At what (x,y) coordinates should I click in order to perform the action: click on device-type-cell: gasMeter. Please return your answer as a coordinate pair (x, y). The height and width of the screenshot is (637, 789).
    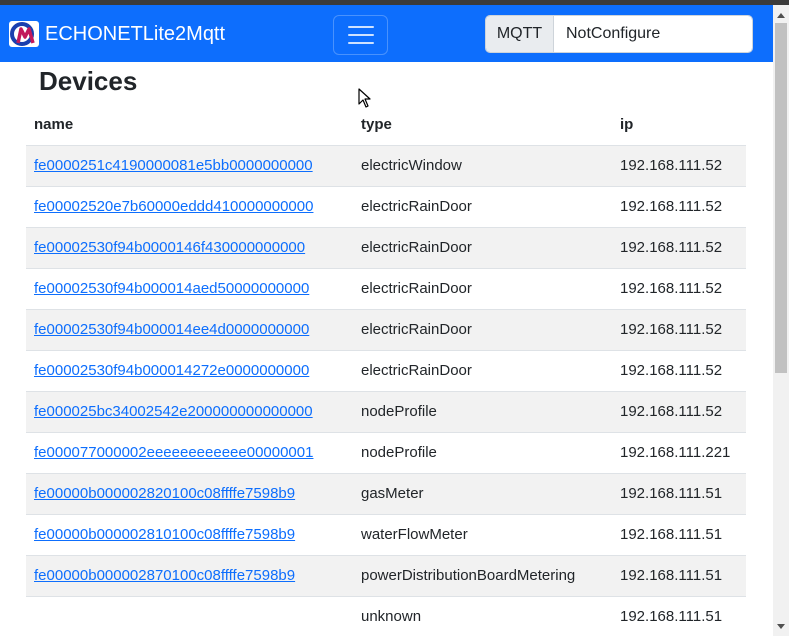
    Looking at the image, I should click on (482, 493).